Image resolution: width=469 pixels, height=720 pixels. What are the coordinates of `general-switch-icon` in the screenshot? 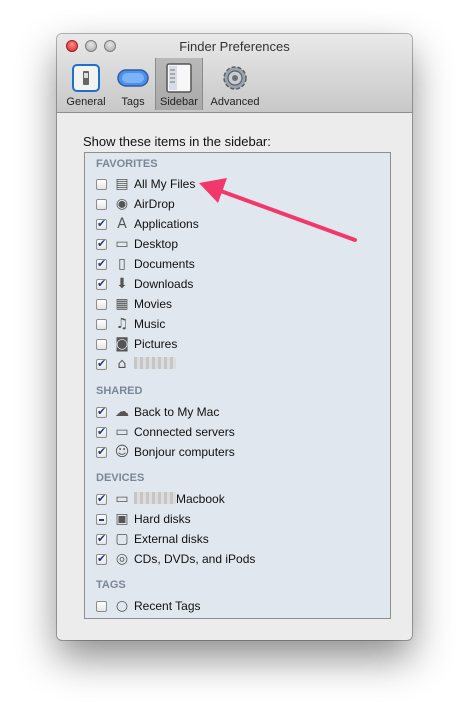 It's located at (86, 78).